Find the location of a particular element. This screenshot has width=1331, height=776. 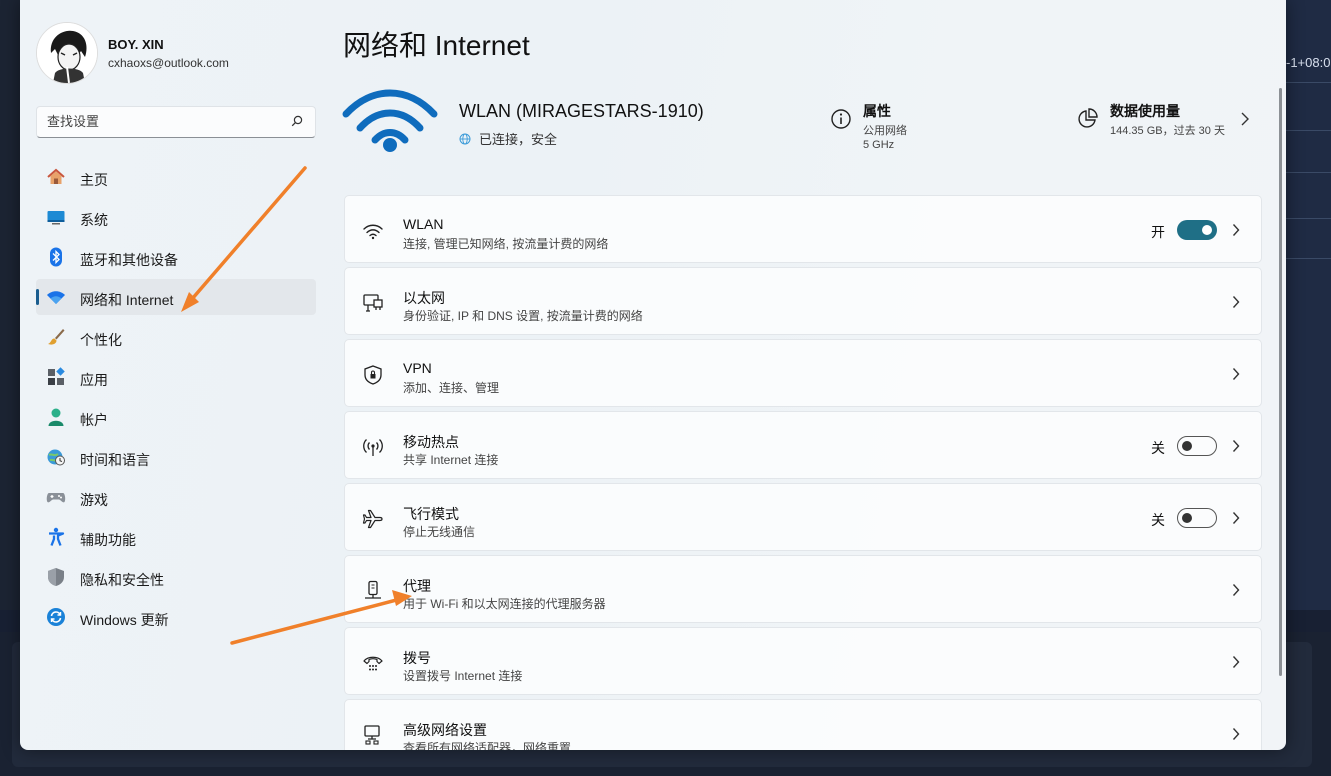

card-vpn: VPN 添加、连接、管理 is located at coordinates (803, 373).